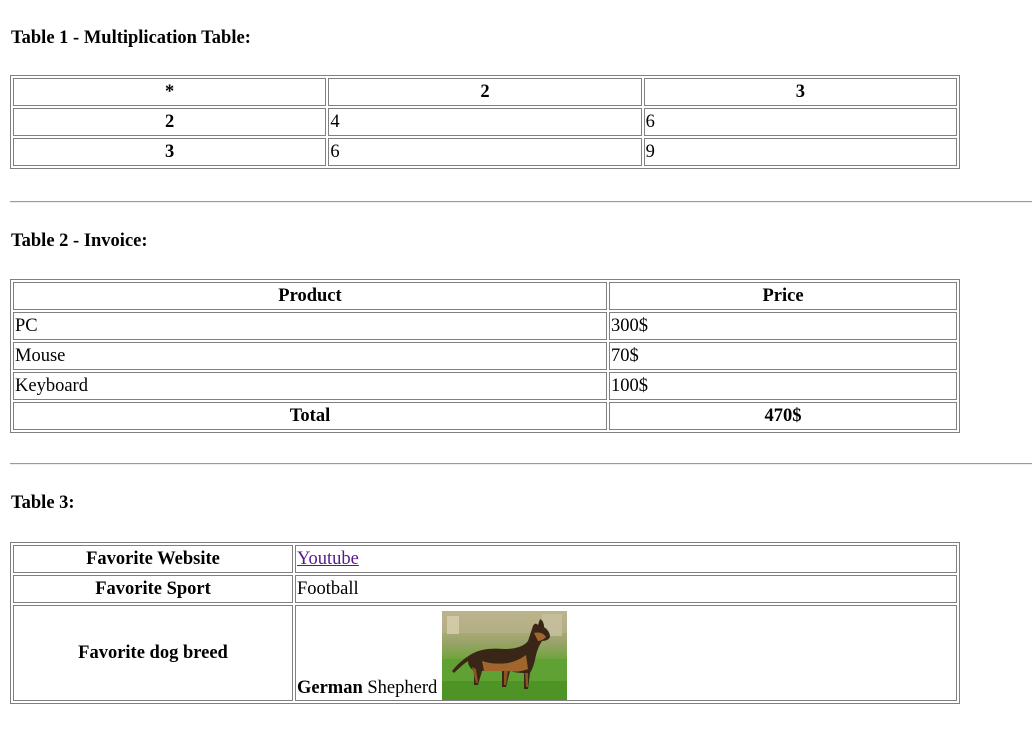 The height and width of the screenshot is (739, 1032). I want to click on table-row: Mouse 70$, so click(485, 356).